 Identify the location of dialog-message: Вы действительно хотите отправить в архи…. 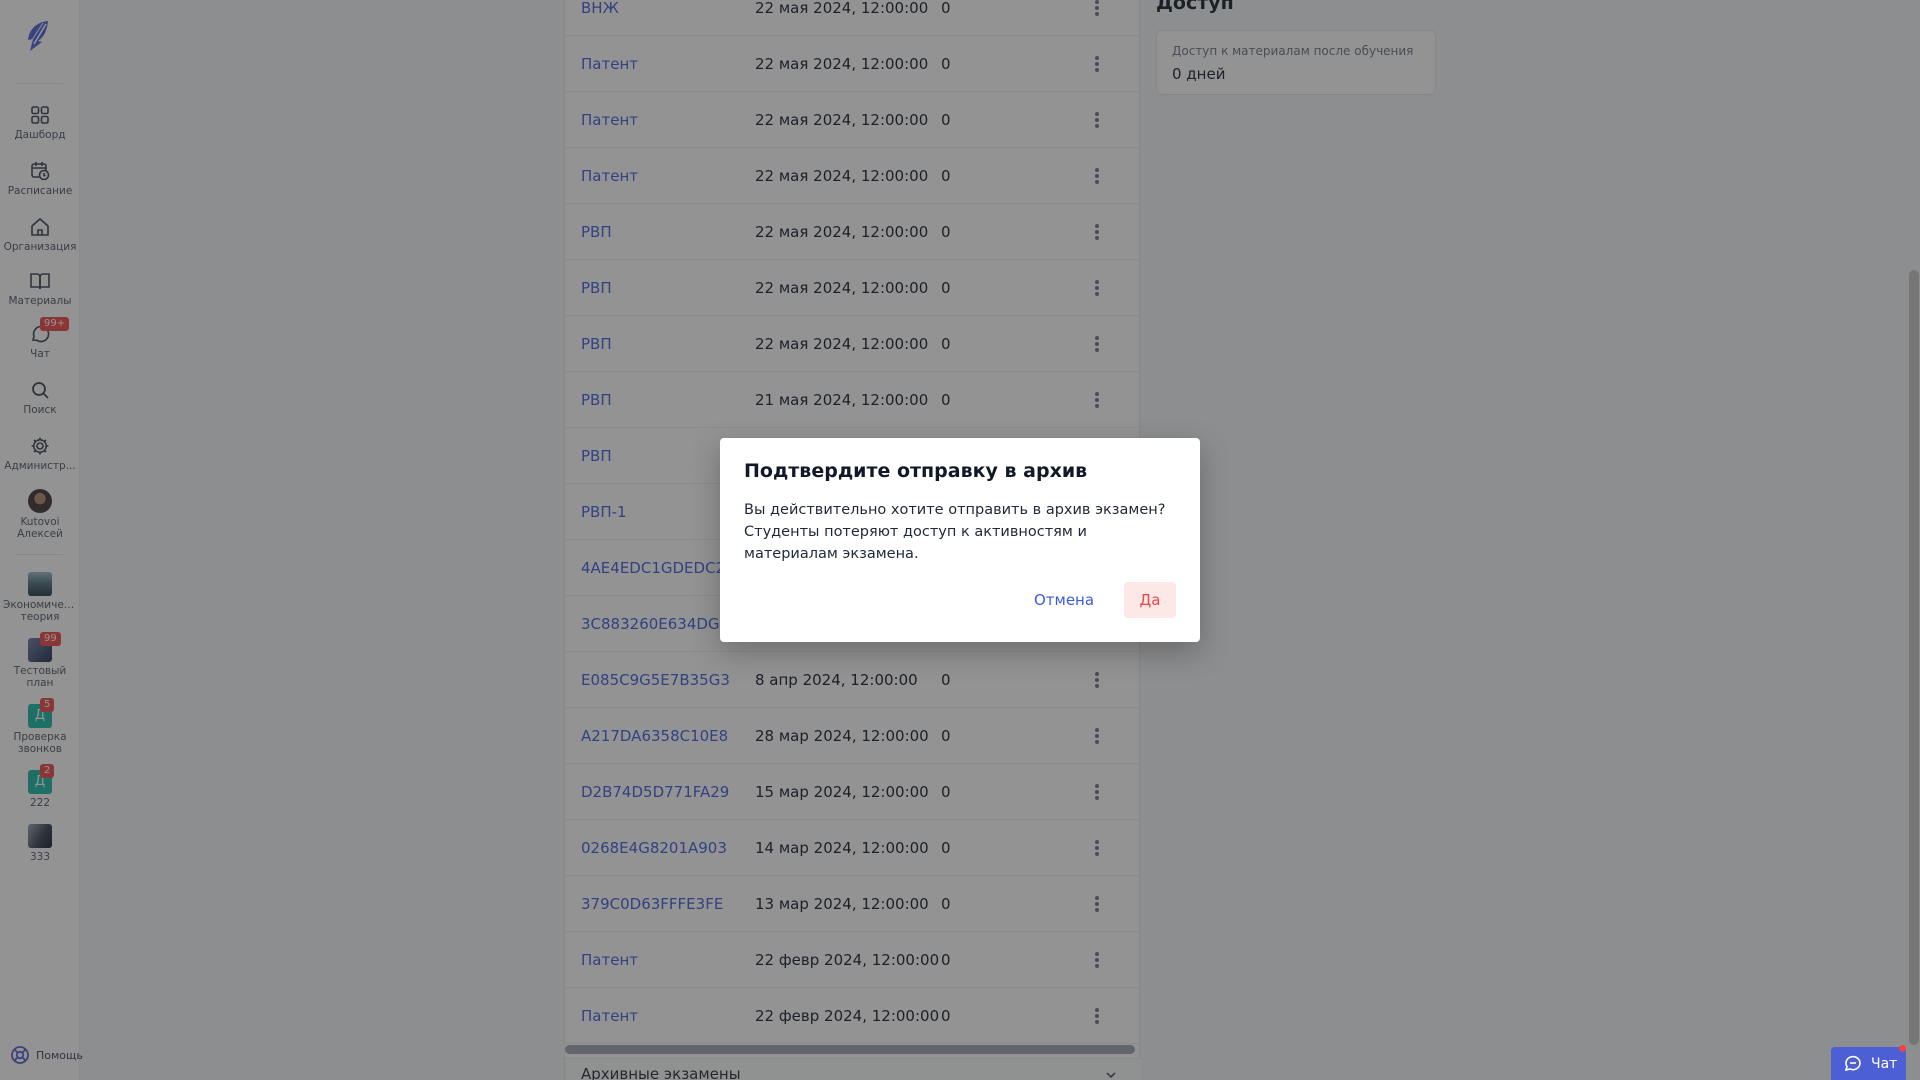
(955, 532).